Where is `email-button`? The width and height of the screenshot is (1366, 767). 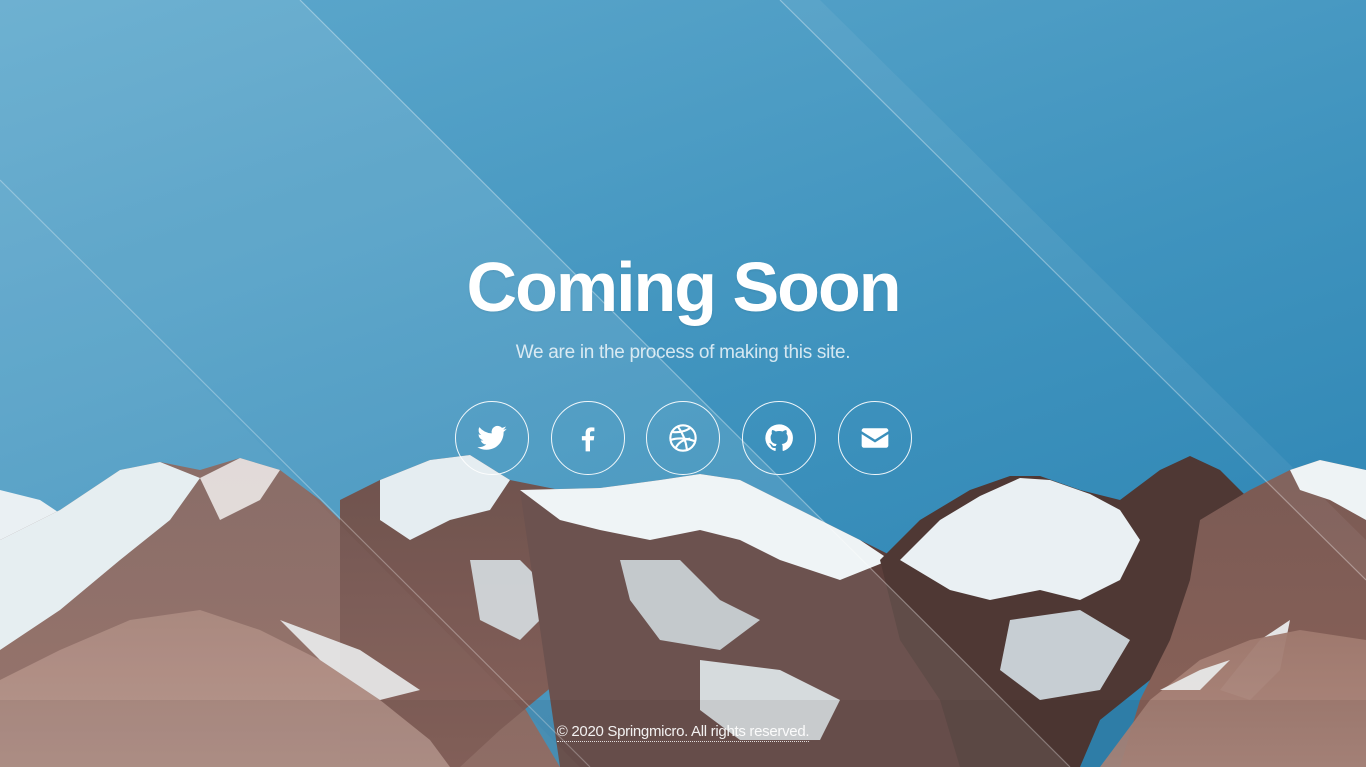
email-button is located at coordinates (875, 438).